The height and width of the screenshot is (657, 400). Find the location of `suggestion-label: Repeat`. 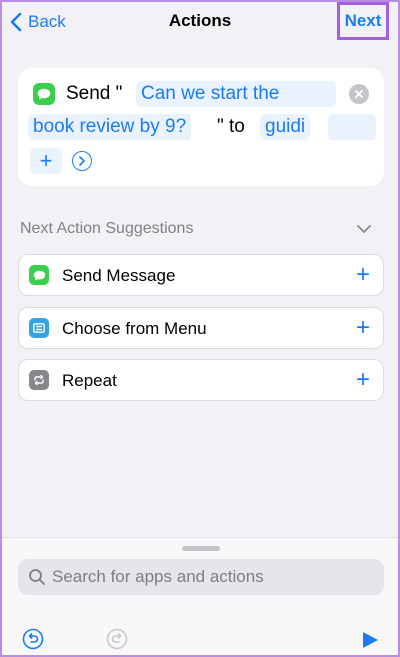

suggestion-label: Repeat is located at coordinates (89, 380).